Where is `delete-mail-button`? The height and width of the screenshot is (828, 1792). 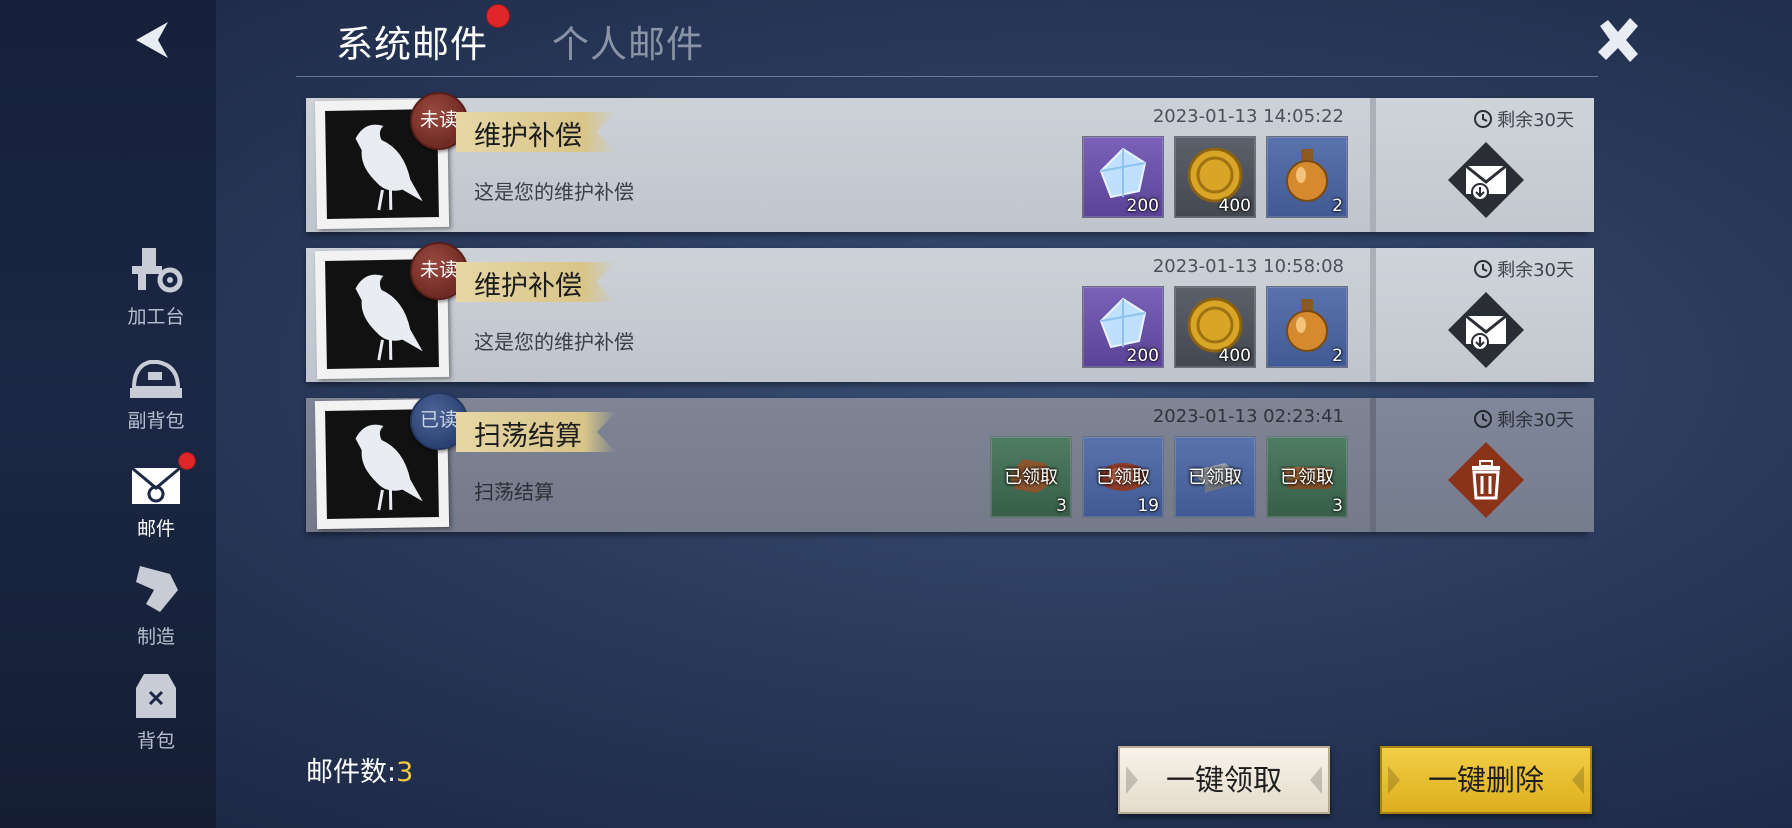
delete-mail-button is located at coordinates (1486, 480).